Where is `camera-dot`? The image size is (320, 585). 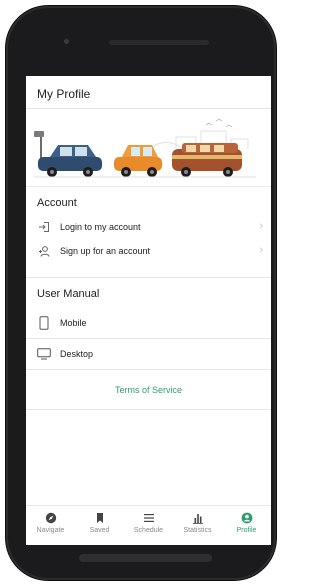 camera-dot is located at coordinates (66, 41).